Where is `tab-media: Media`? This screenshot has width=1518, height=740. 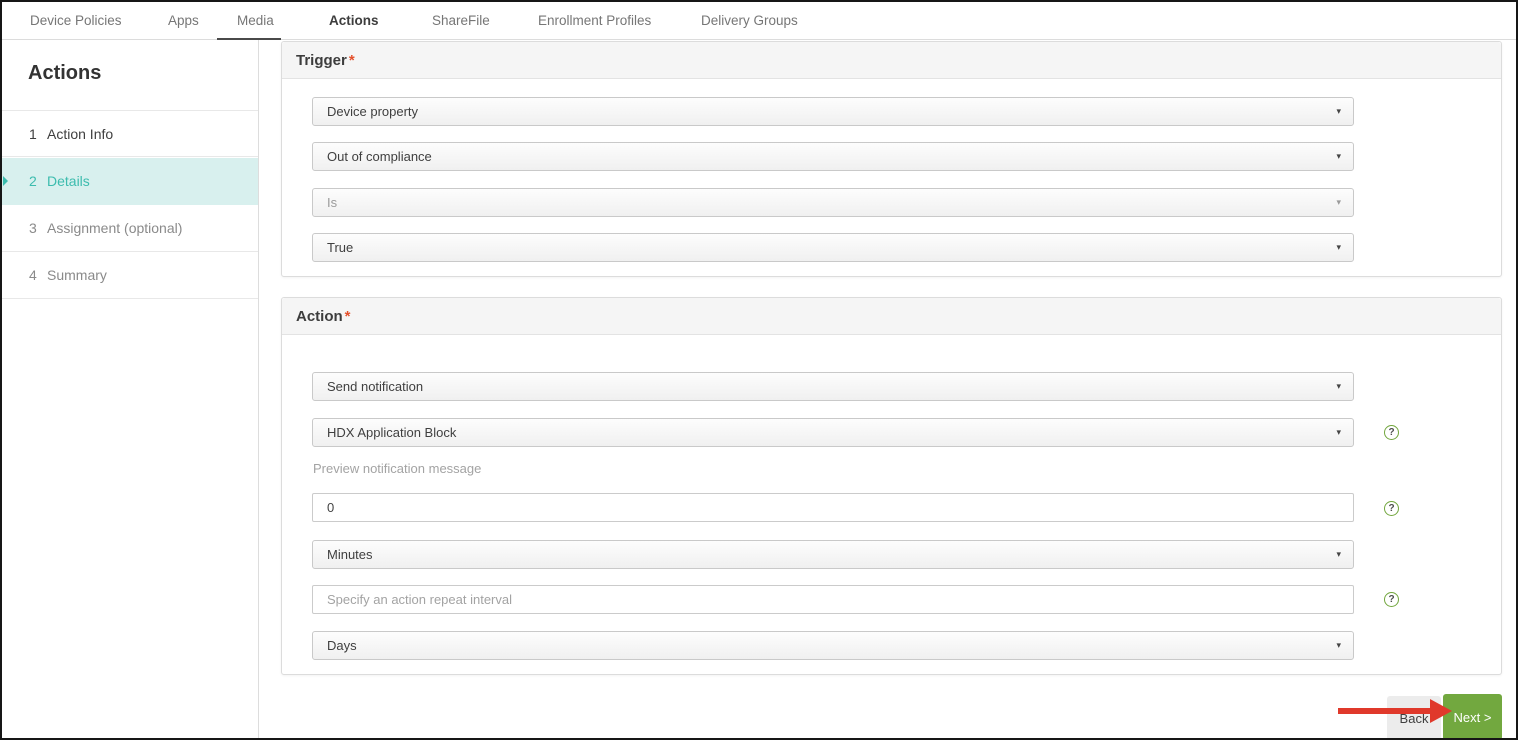
tab-media: Media is located at coordinates (255, 21).